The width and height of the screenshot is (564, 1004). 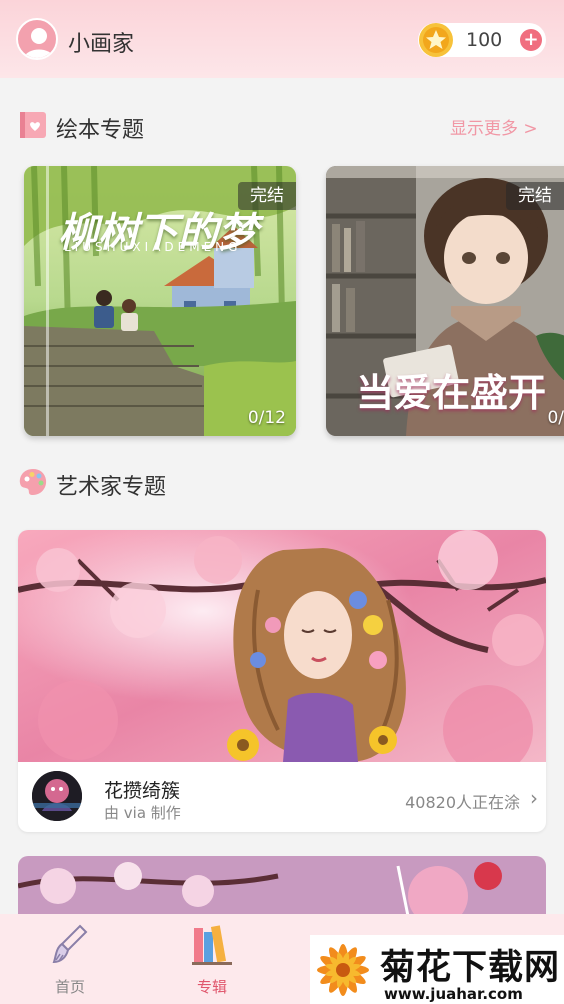 I want to click on add-coins-button: +, so click(x=531, y=40).